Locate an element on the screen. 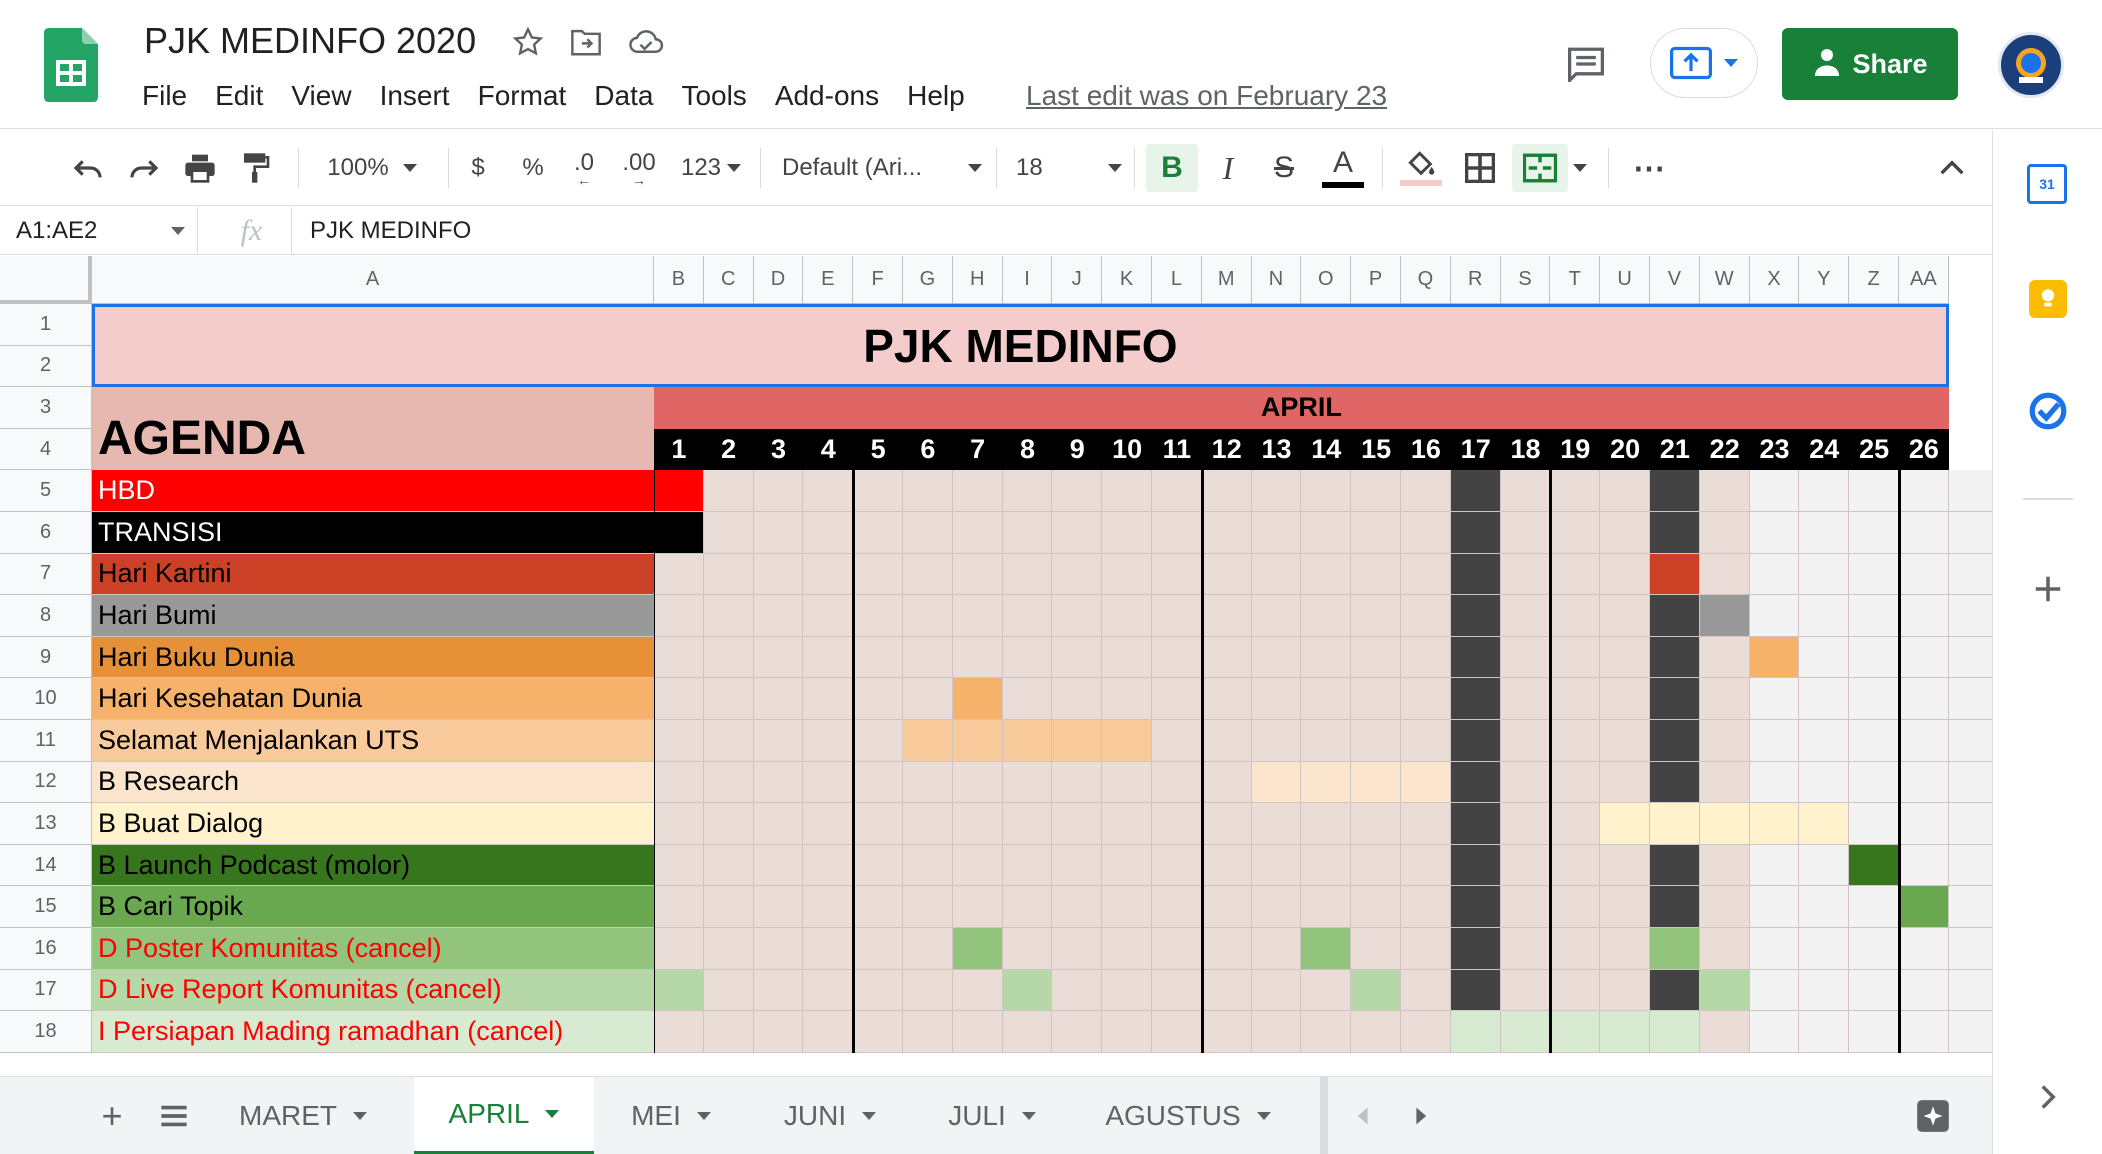 The height and width of the screenshot is (1154, 2102). column-header-c: C is located at coordinates (728, 280).